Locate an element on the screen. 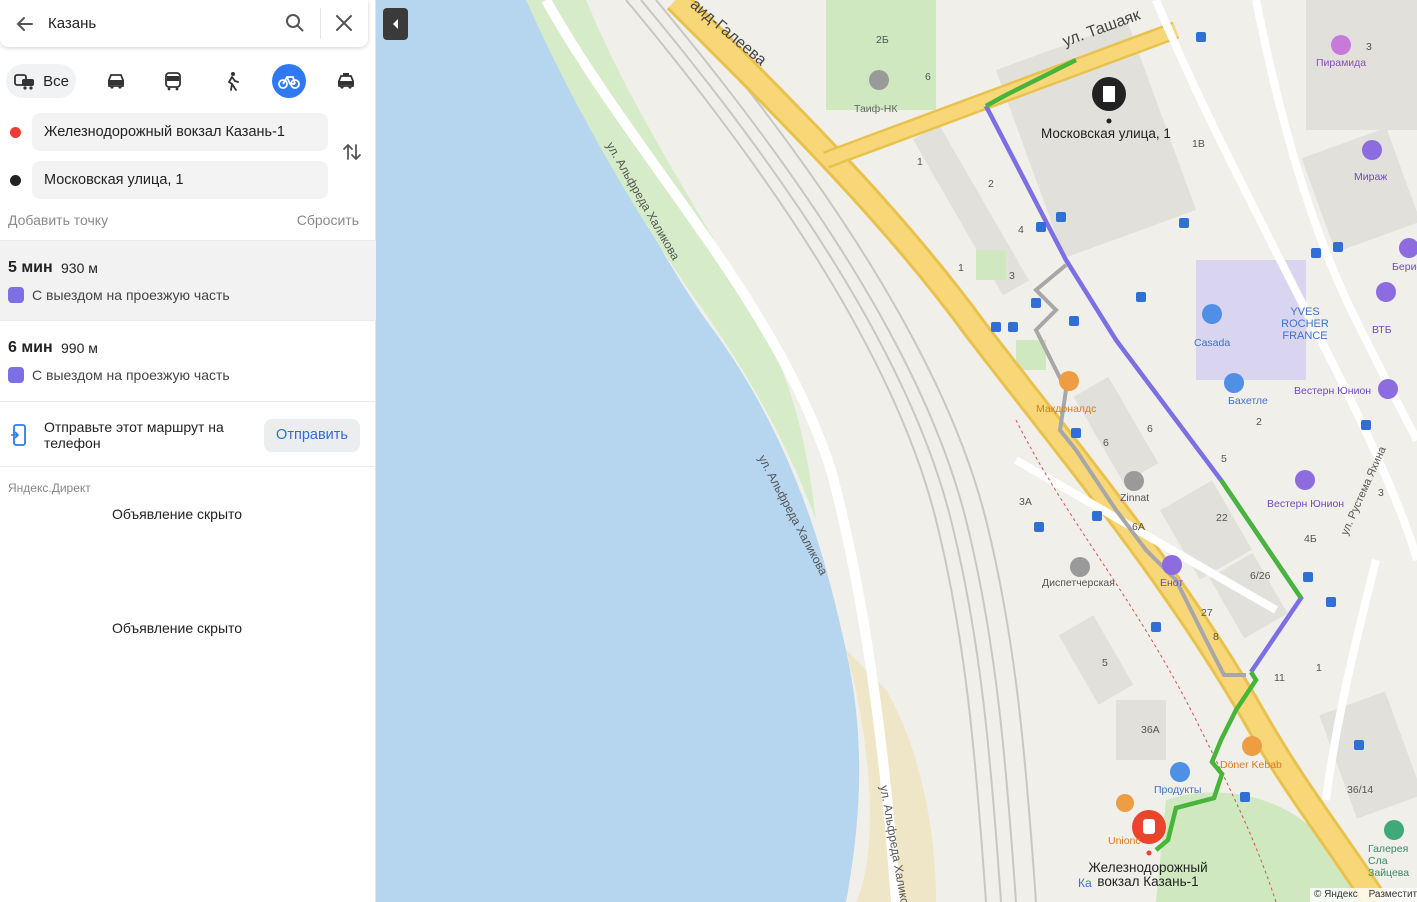  back-arrow-icon is located at coordinates (25, 24).